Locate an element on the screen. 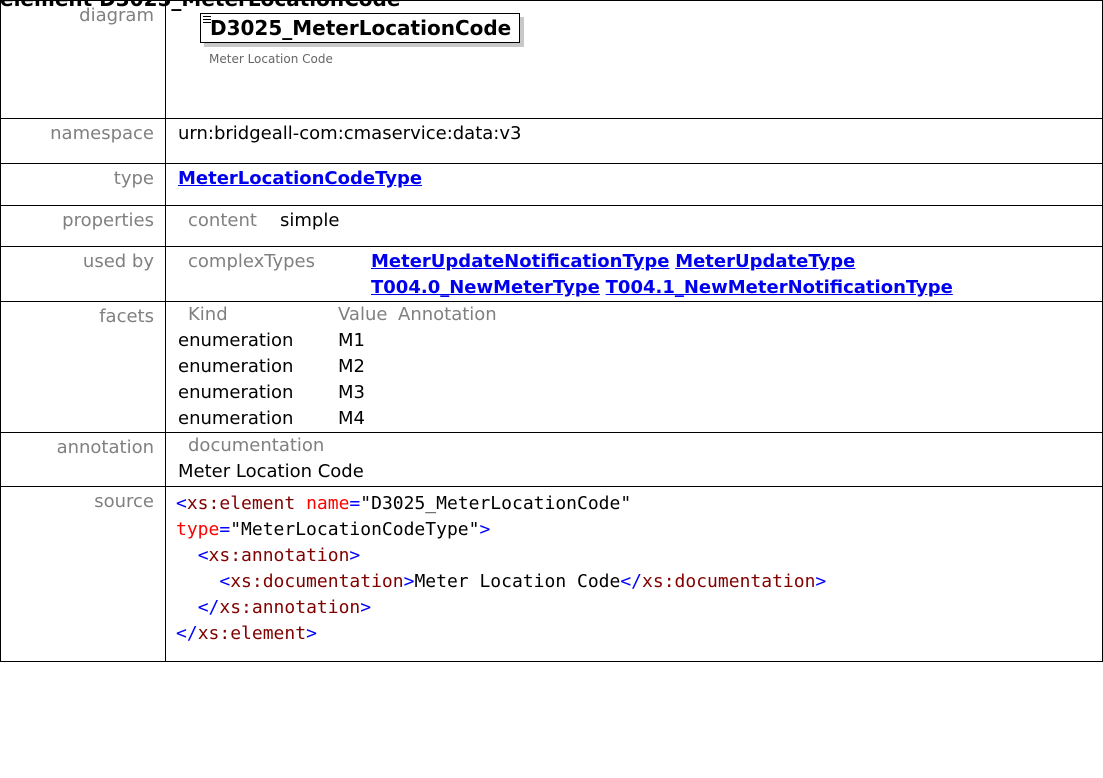  type-link: MeterLocationCodeType is located at coordinates (300, 178).